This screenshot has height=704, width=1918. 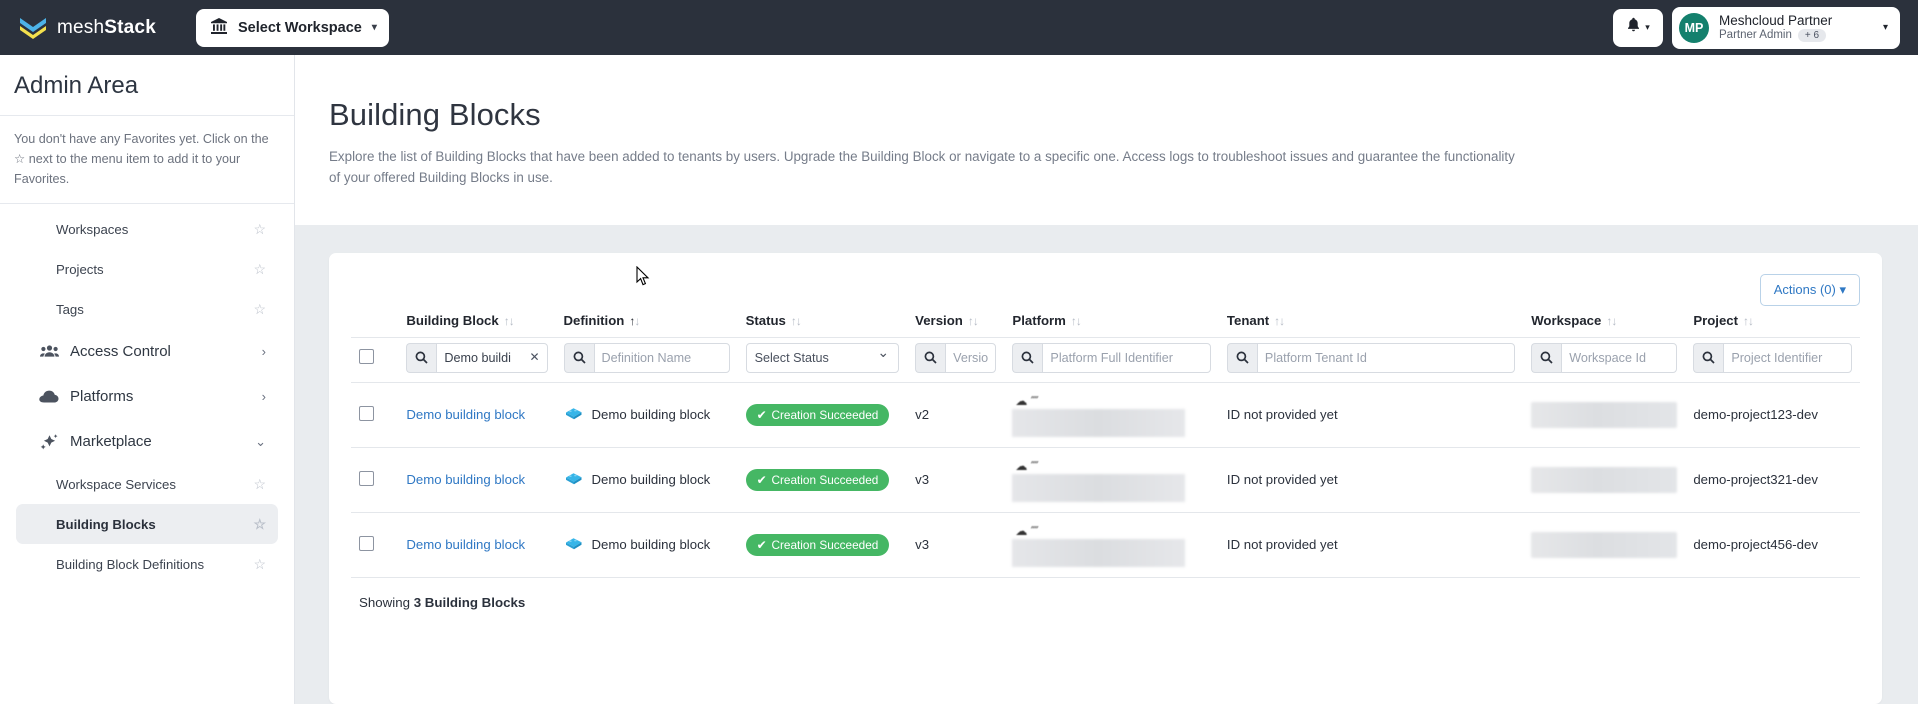 I want to click on select-all-header, so click(x=375, y=324).